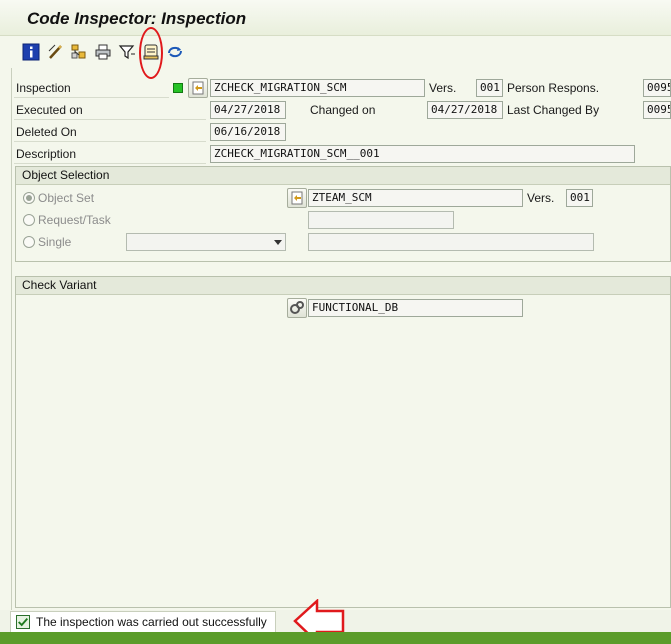 This screenshot has width=671, height=644. Describe the element at coordinates (49, 110) in the screenshot. I see `executed-on-label: Executed on` at that location.